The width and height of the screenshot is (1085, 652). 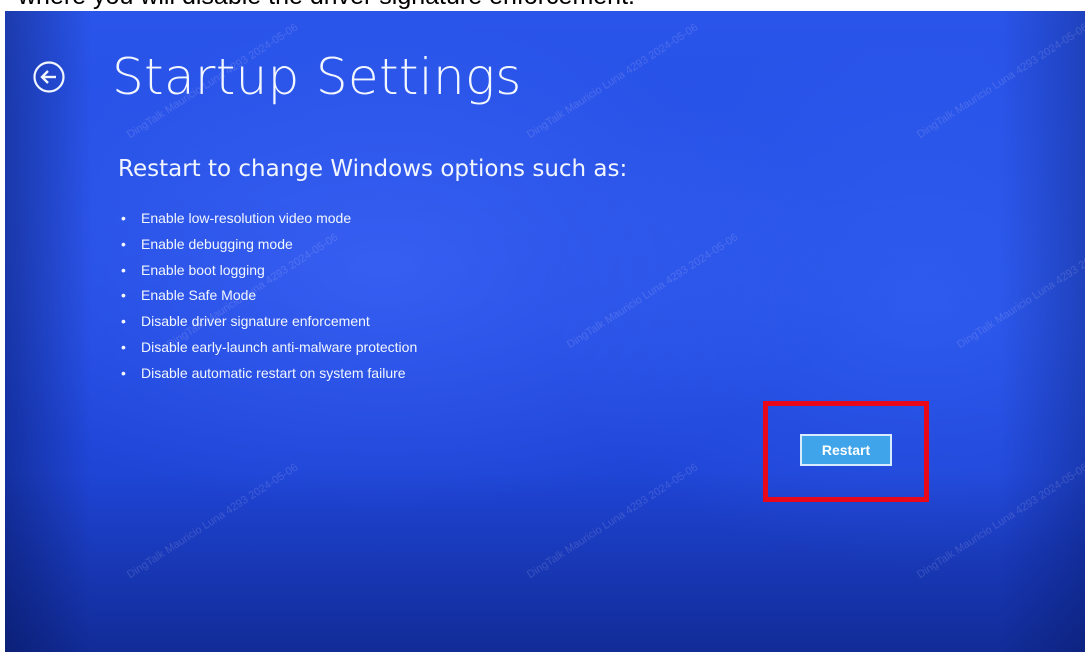 What do you see at coordinates (199, 295) in the screenshot?
I see `option-label: Enable Safe Mode` at bounding box center [199, 295].